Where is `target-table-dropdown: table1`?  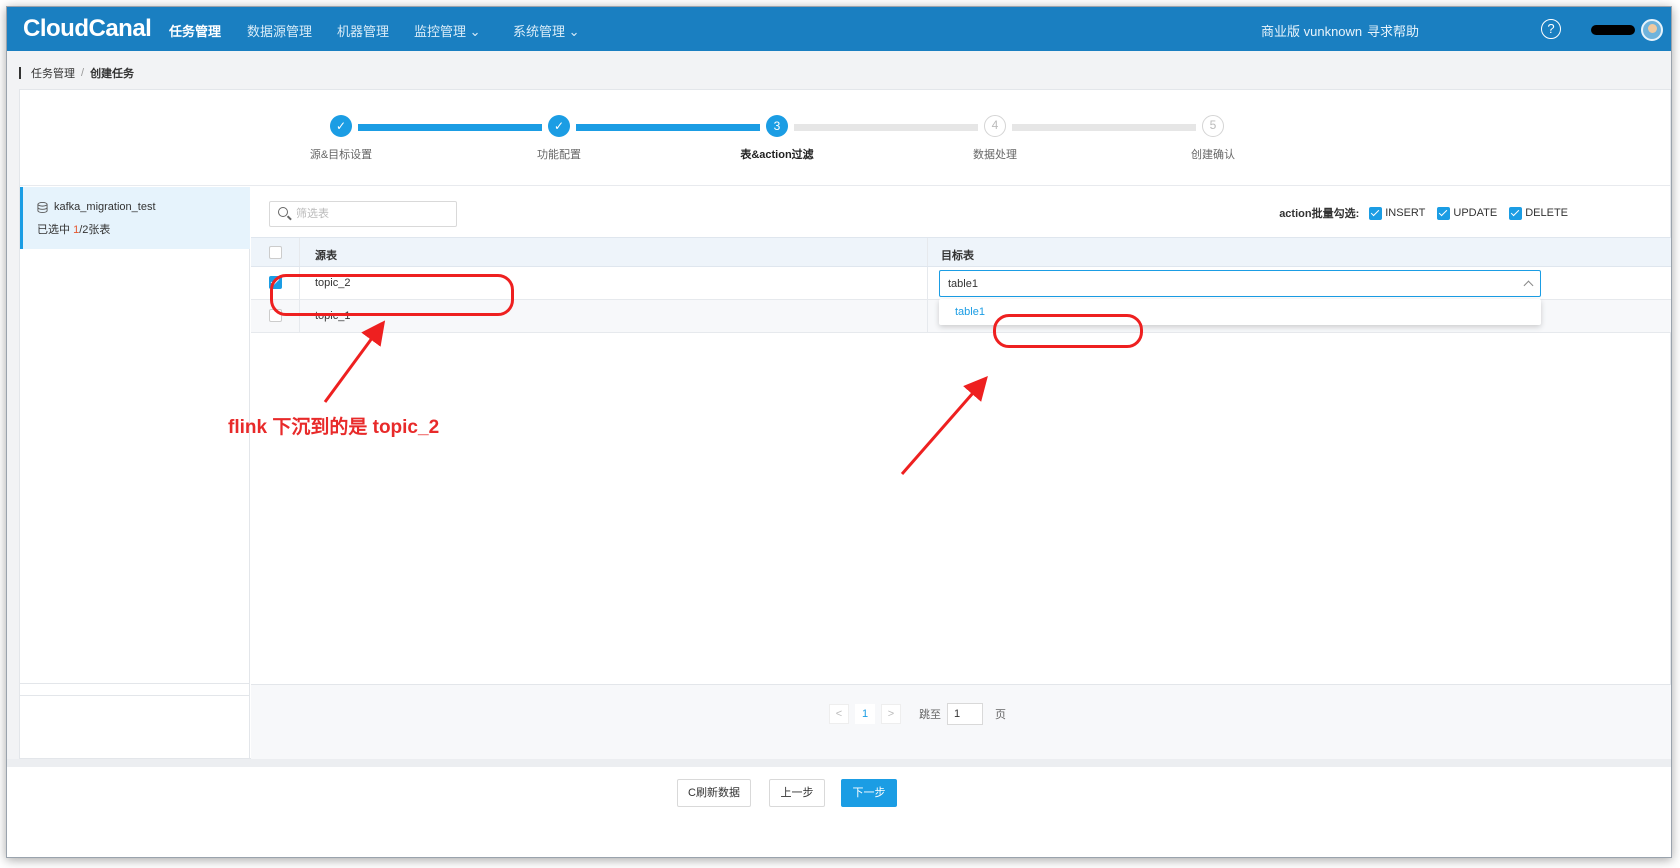 target-table-dropdown: table1 is located at coordinates (1240, 312).